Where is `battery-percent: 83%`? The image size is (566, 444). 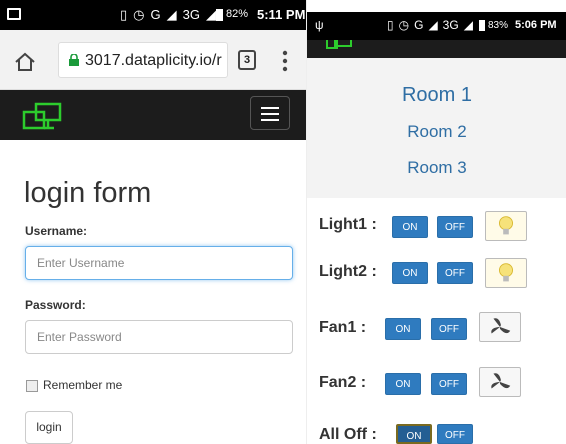
battery-percent: 83% is located at coordinates (498, 25).